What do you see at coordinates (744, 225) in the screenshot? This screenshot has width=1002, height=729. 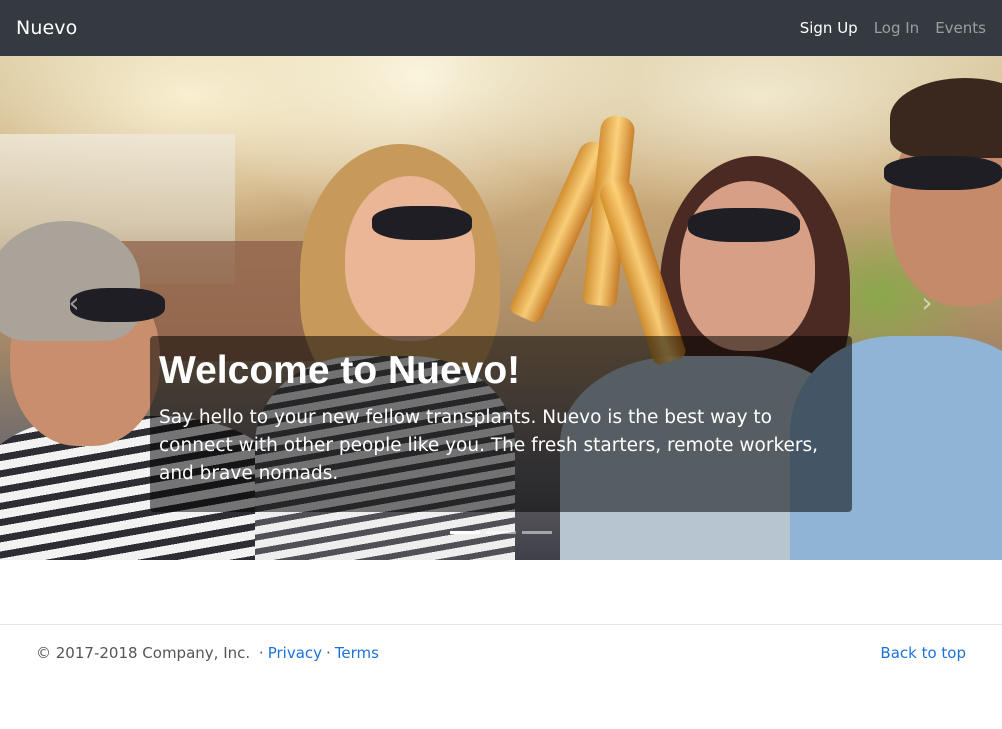 I see `person-3-sunglasses` at bounding box center [744, 225].